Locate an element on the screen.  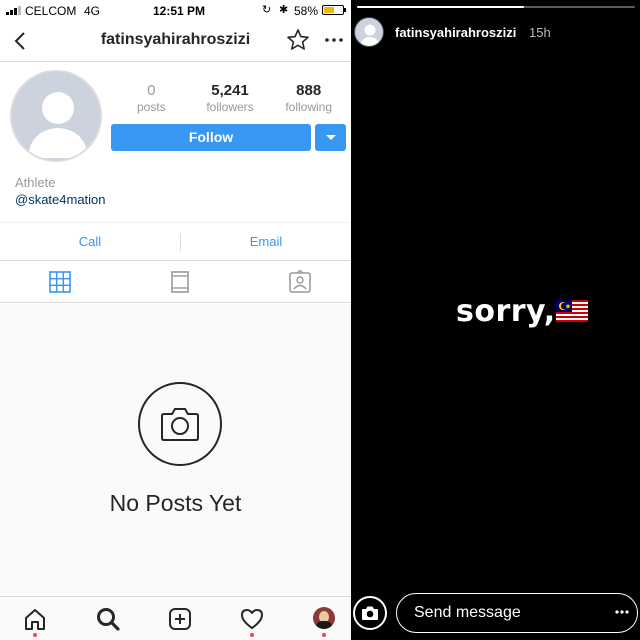
story-camera-button is located at coordinates (370, 613).